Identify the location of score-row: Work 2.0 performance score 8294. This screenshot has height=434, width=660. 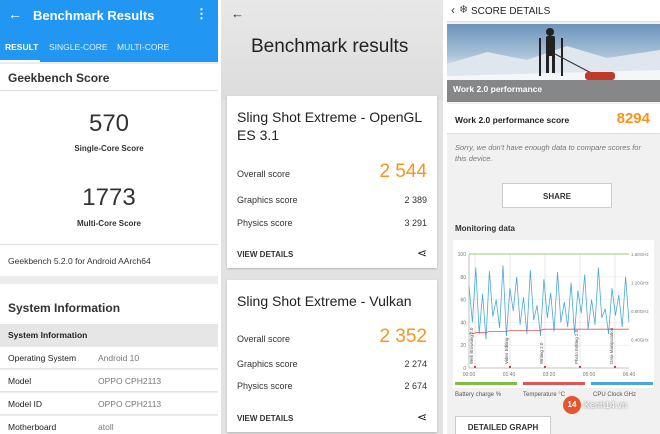
(553, 119).